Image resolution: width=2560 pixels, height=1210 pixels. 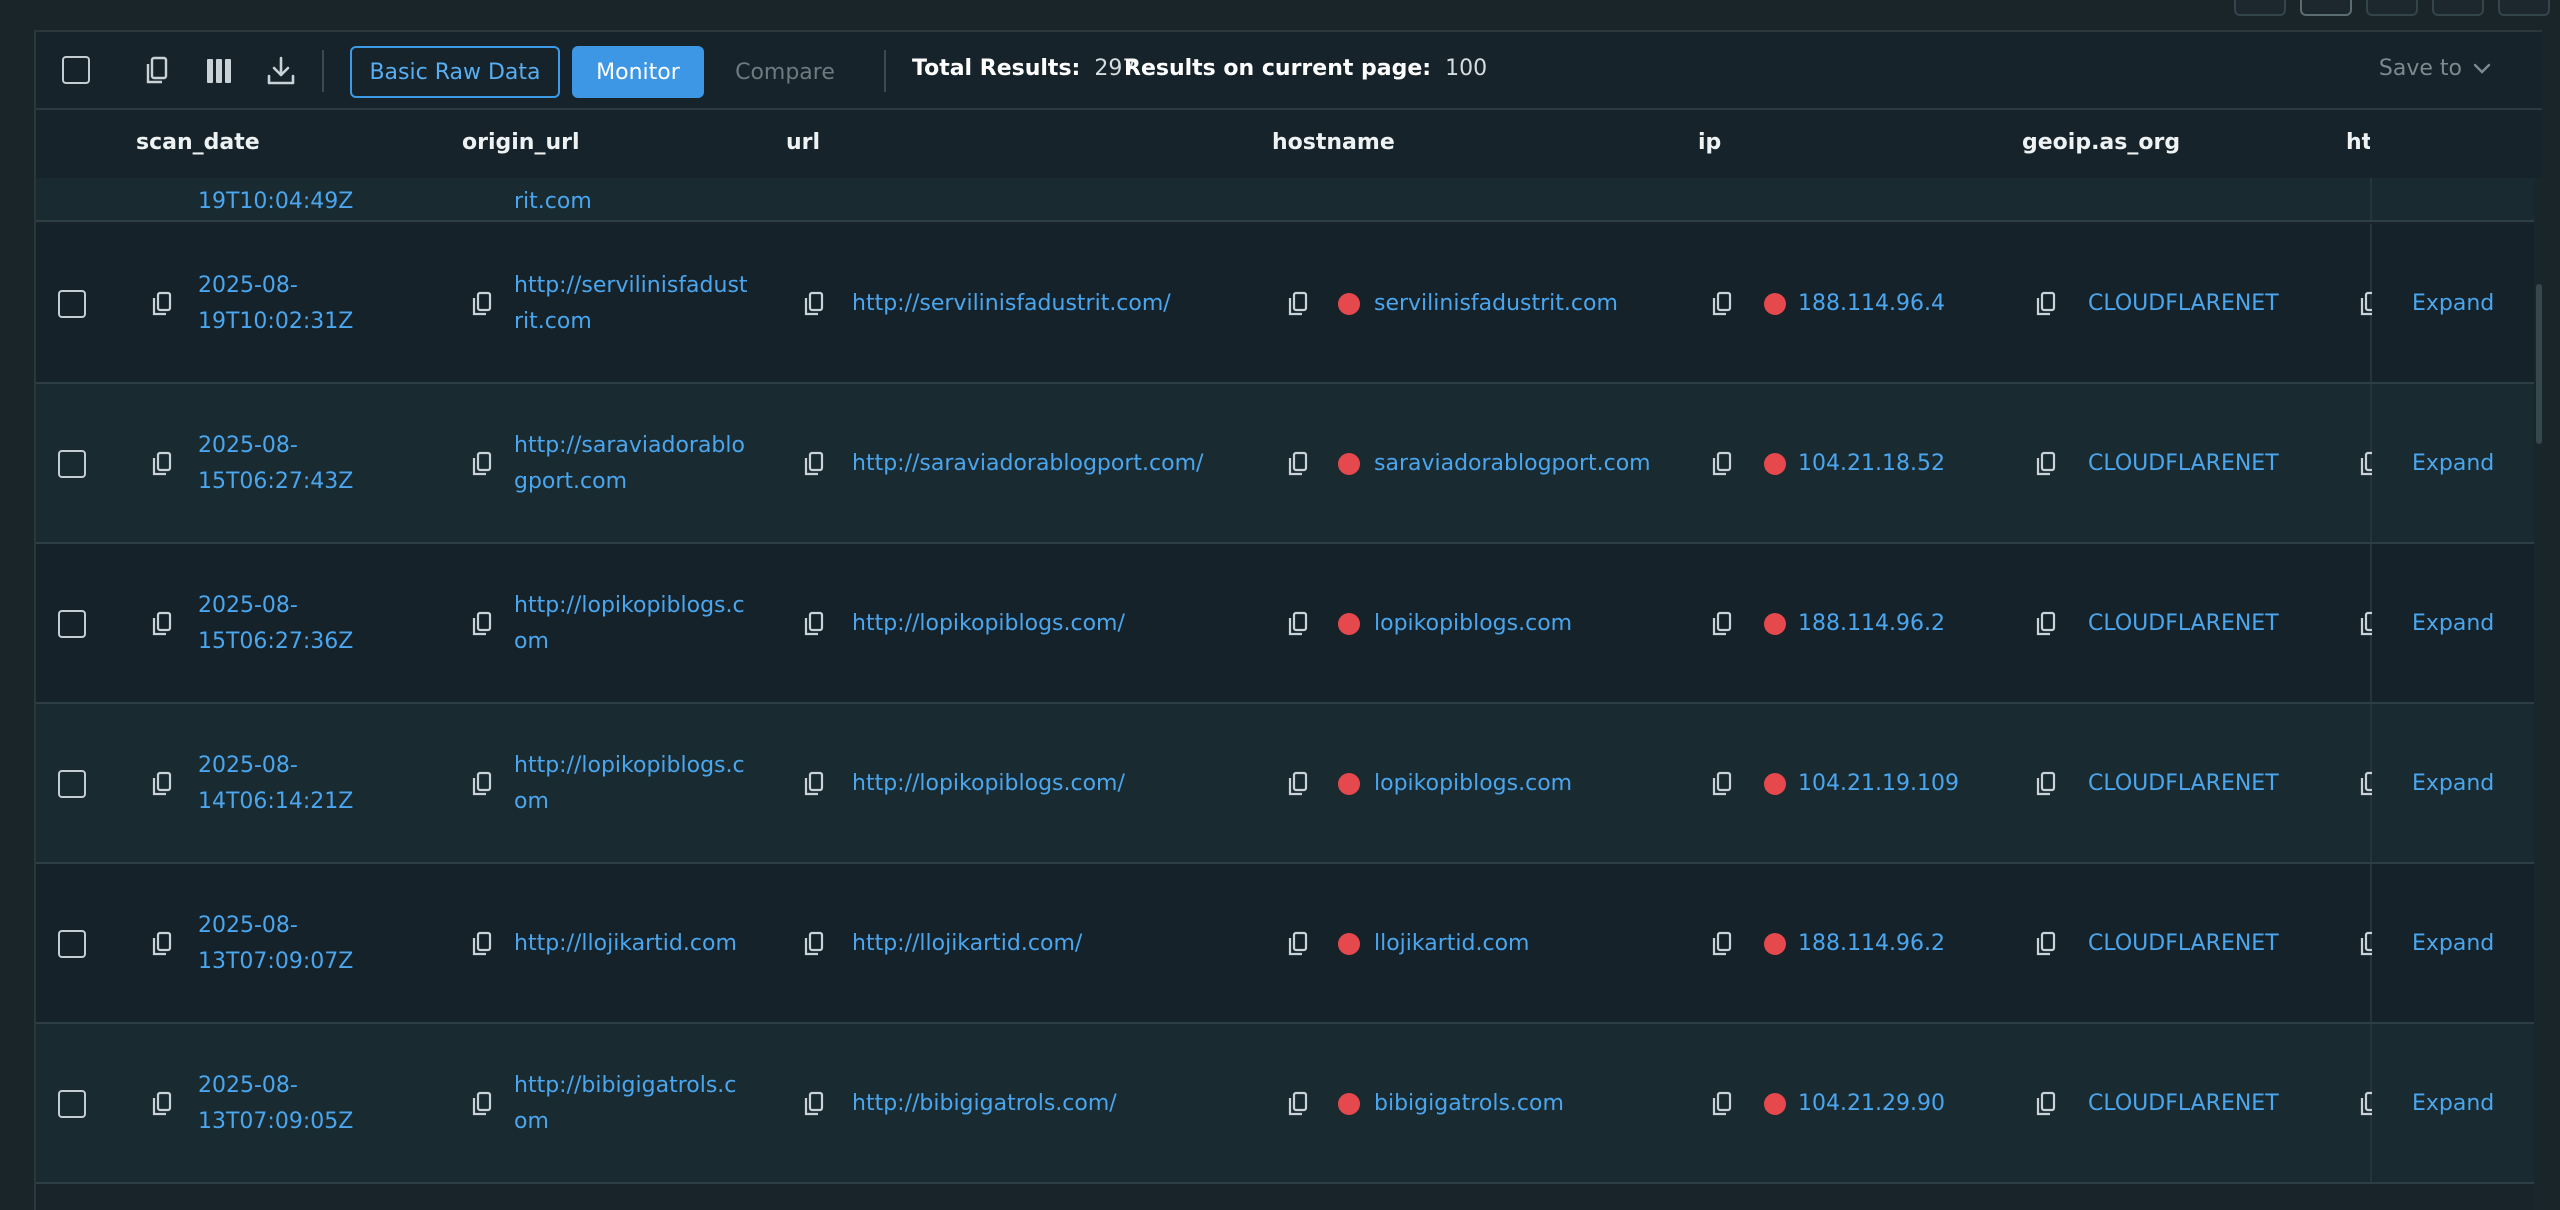 What do you see at coordinates (219, 71) in the screenshot?
I see `columns-icon` at bounding box center [219, 71].